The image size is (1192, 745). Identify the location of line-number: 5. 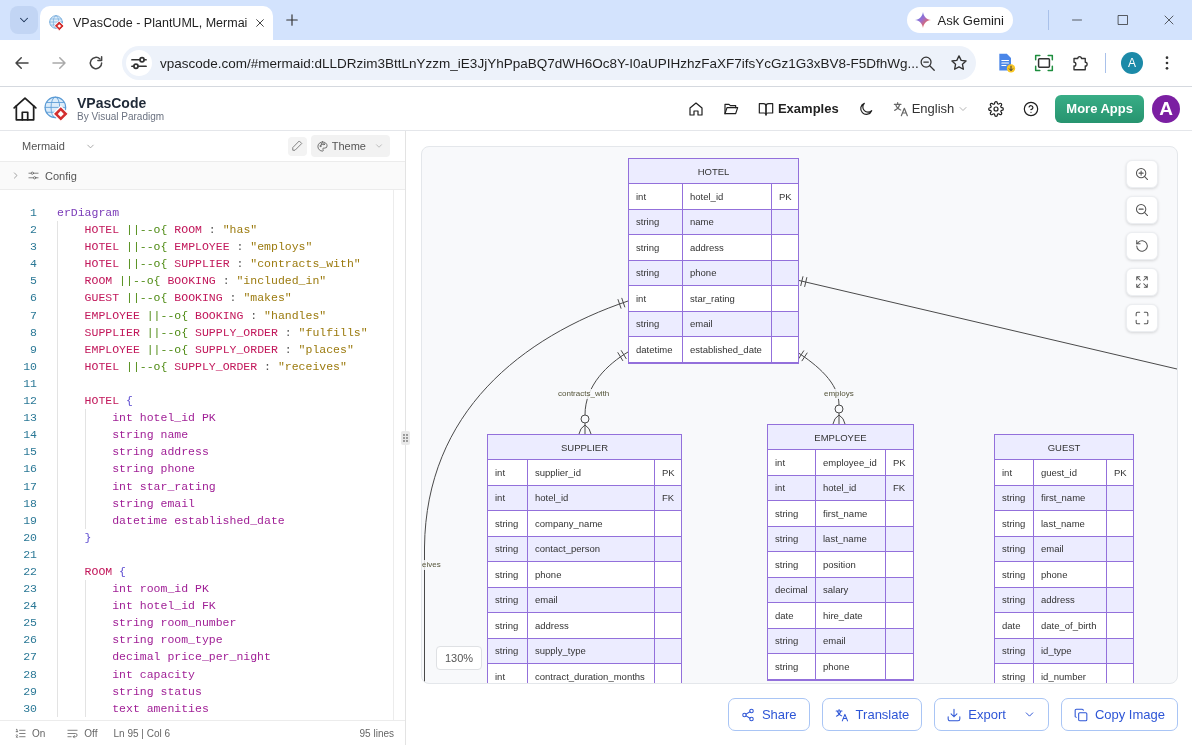
(33, 281).